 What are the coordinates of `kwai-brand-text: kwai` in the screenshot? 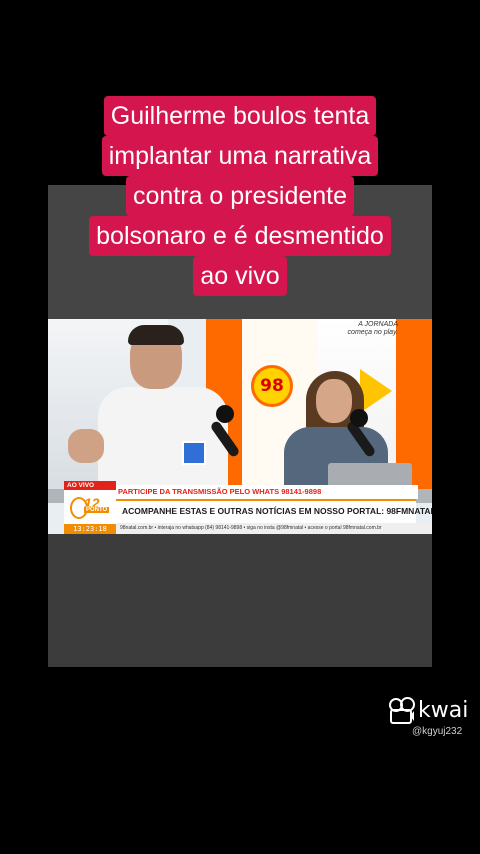 It's located at (443, 710).